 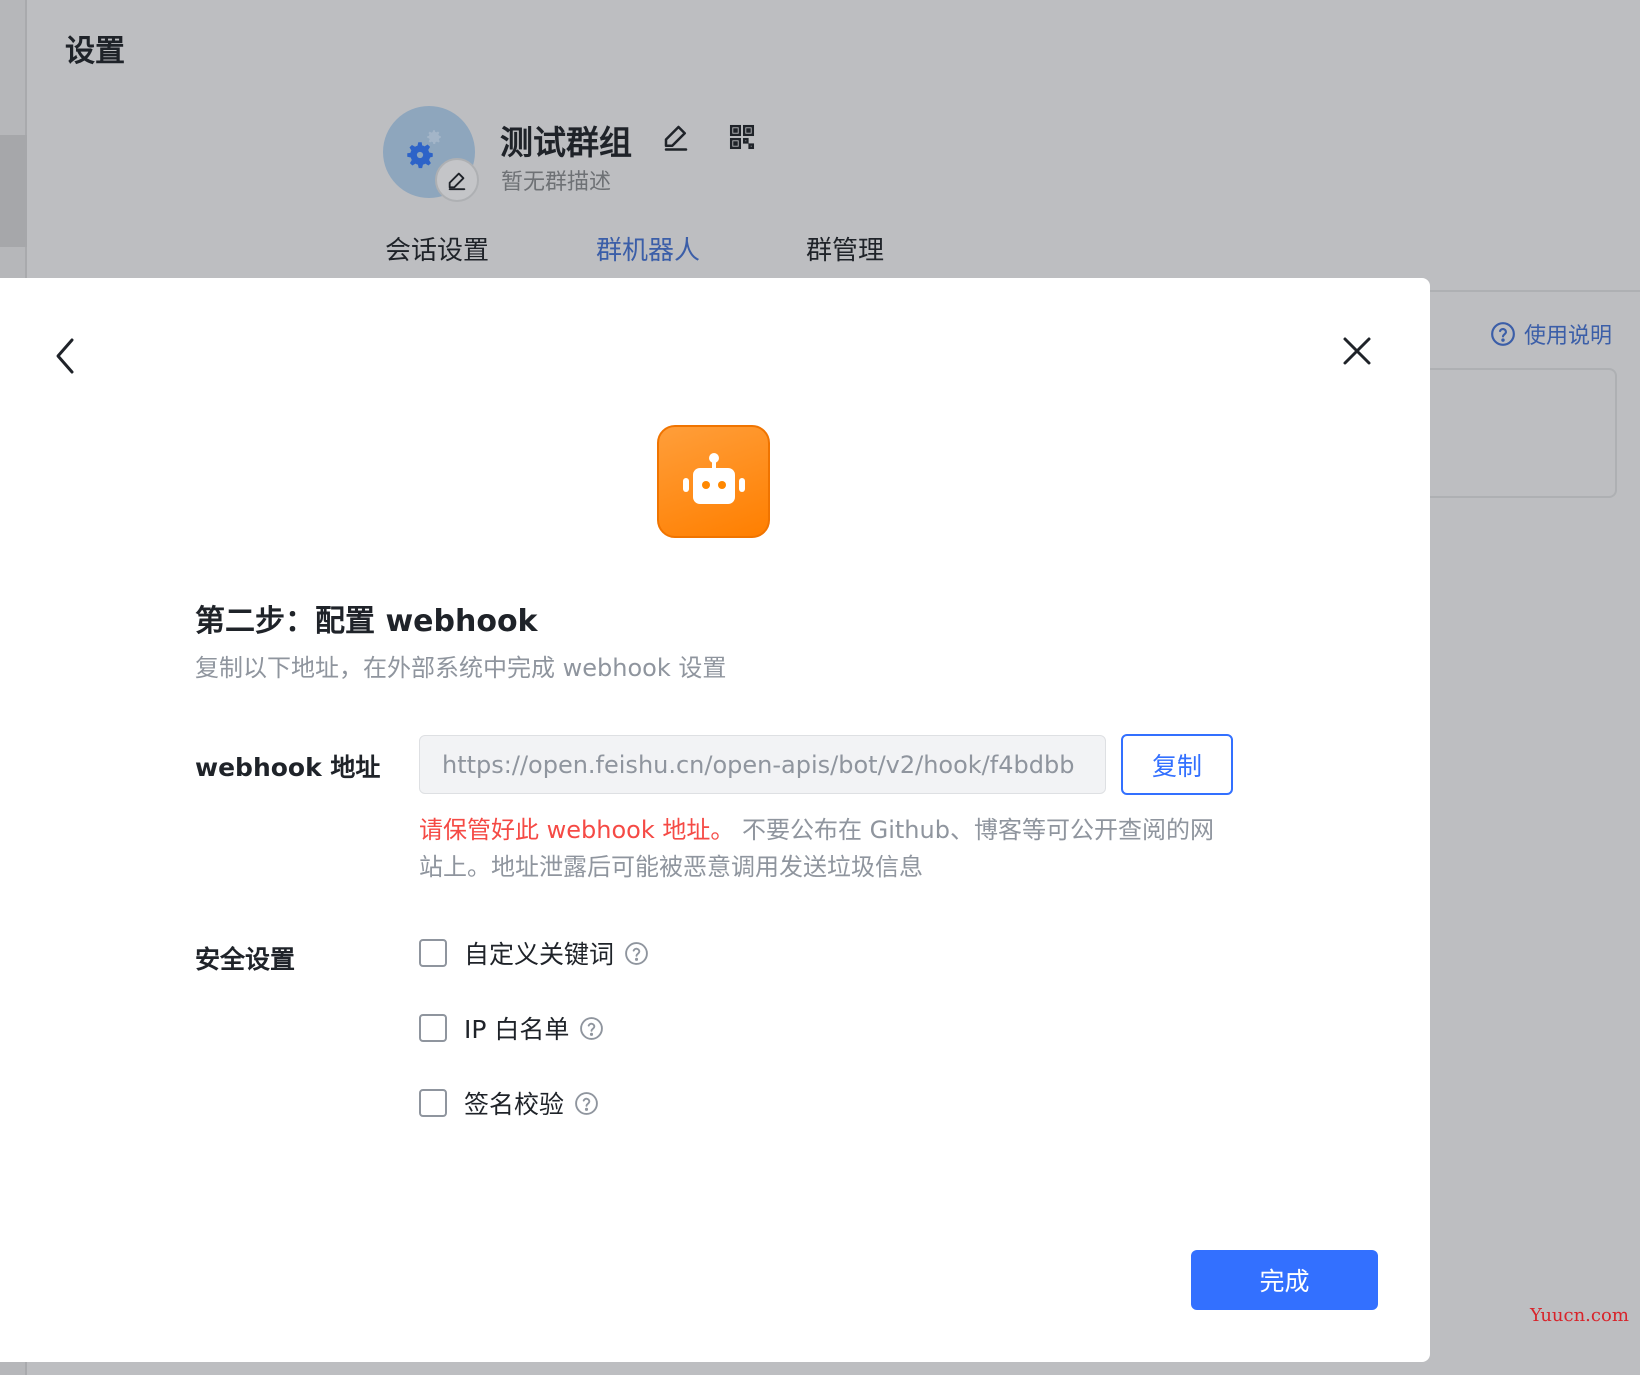 What do you see at coordinates (461, 668) in the screenshot?
I see `step-description: 复制以下地址，在外部系统中完成 webhook 设置` at bounding box center [461, 668].